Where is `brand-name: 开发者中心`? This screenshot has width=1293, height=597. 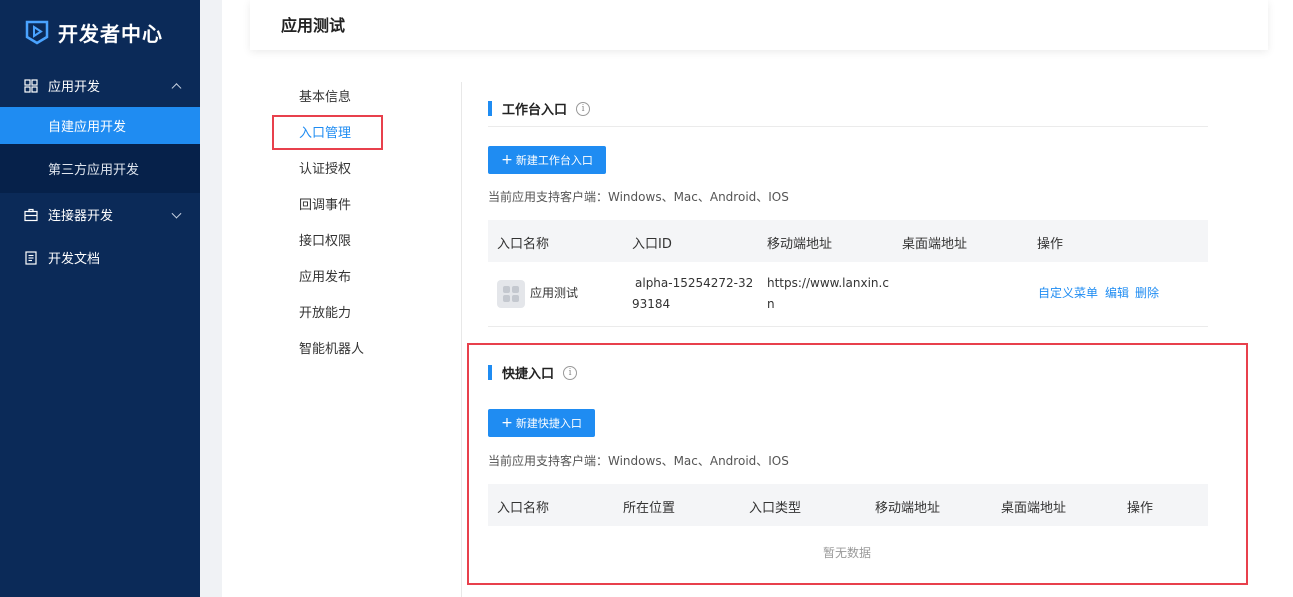
brand-name: 开发者中心 is located at coordinates (110, 33).